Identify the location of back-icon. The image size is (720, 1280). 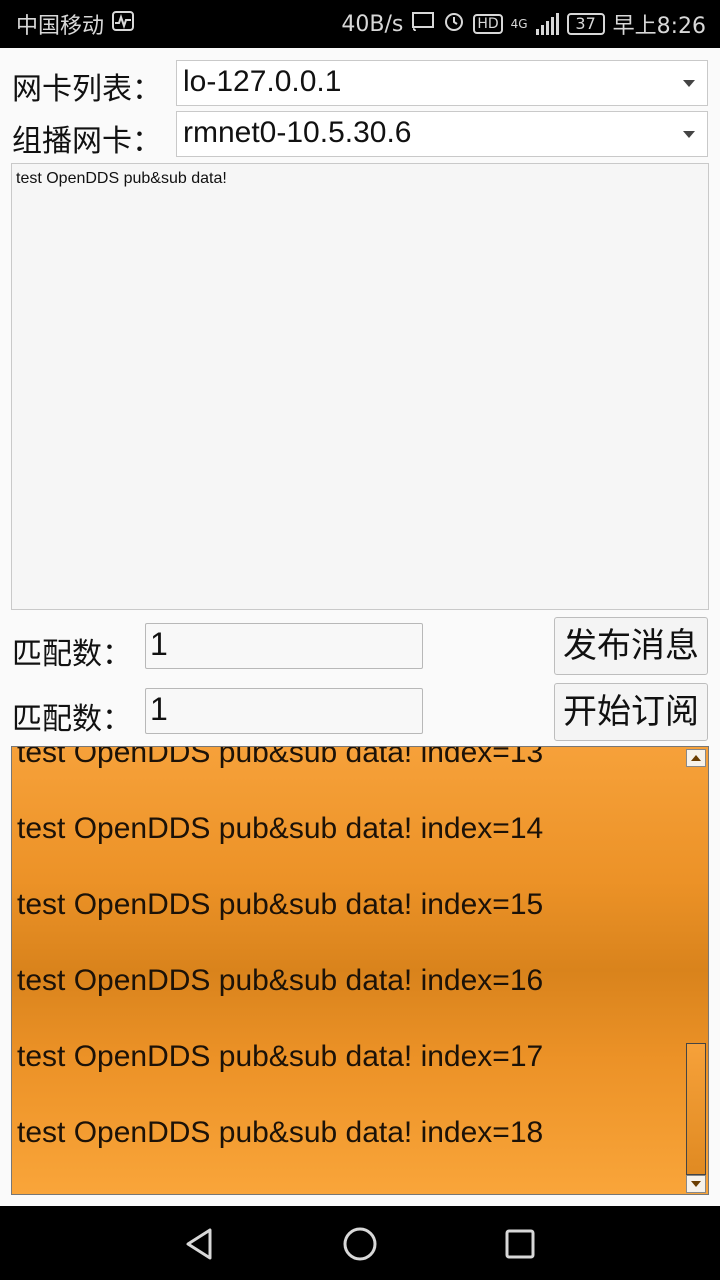
(200, 1244).